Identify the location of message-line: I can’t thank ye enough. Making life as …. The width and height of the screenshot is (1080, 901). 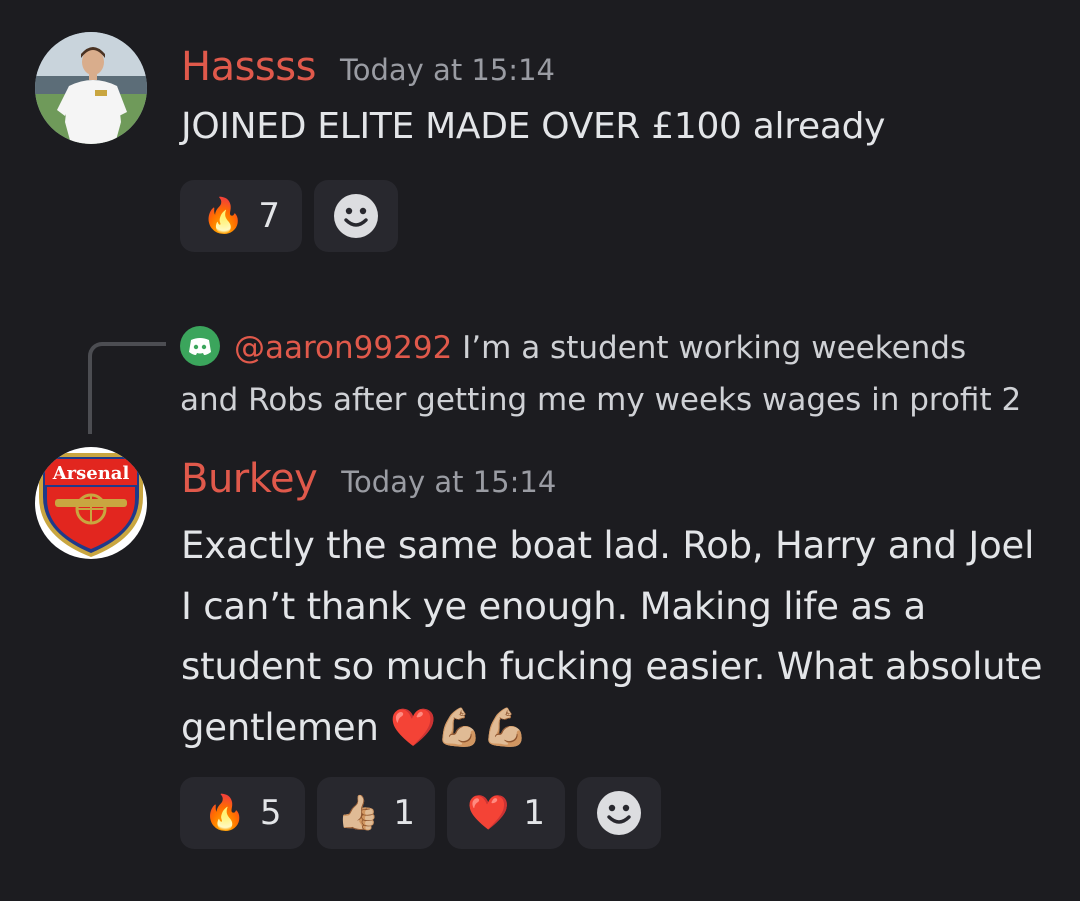
(553, 606).